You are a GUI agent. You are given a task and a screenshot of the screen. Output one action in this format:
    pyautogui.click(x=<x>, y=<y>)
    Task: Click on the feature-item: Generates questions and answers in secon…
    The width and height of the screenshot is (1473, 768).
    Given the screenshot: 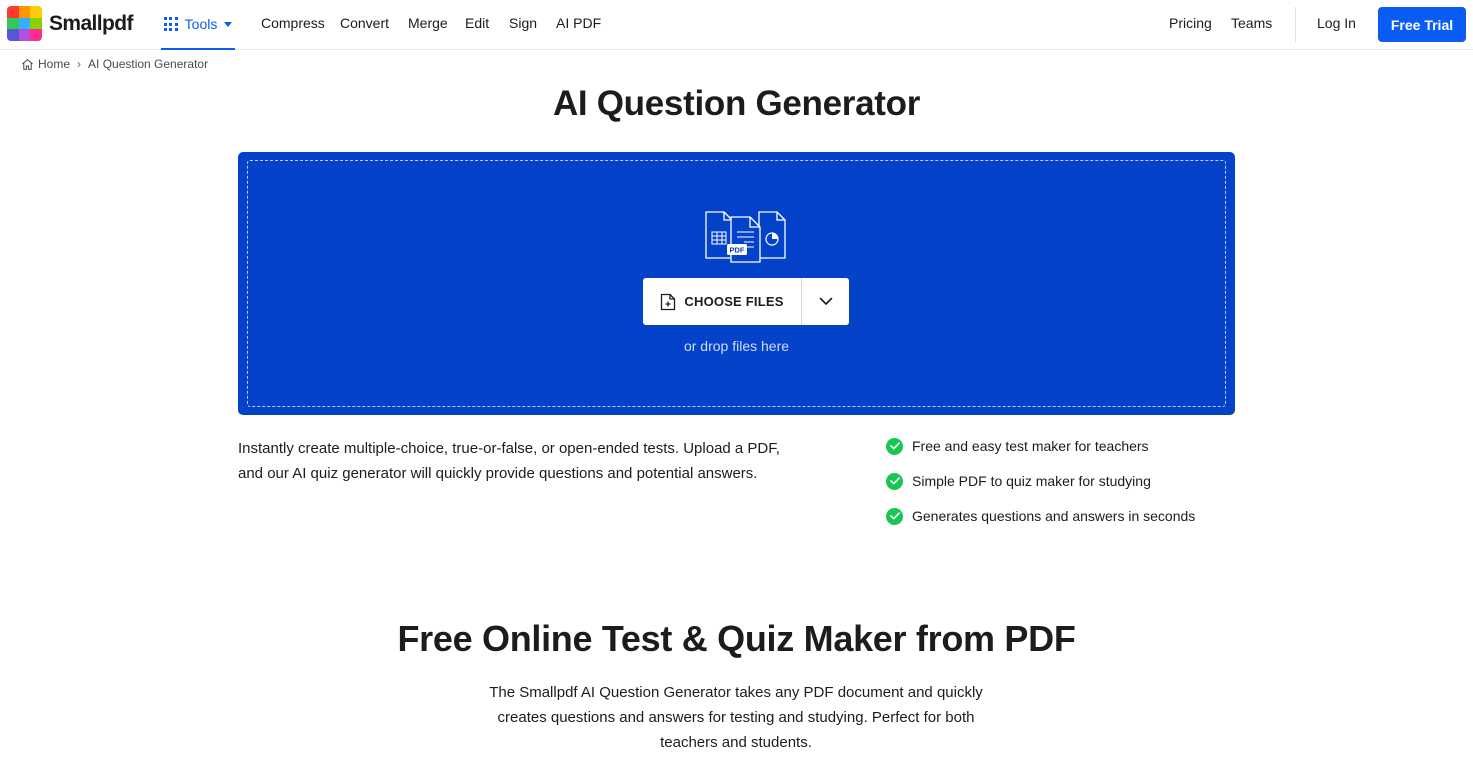 What is the action you would take?
    pyautogui.click(x=1040, y=516)
    